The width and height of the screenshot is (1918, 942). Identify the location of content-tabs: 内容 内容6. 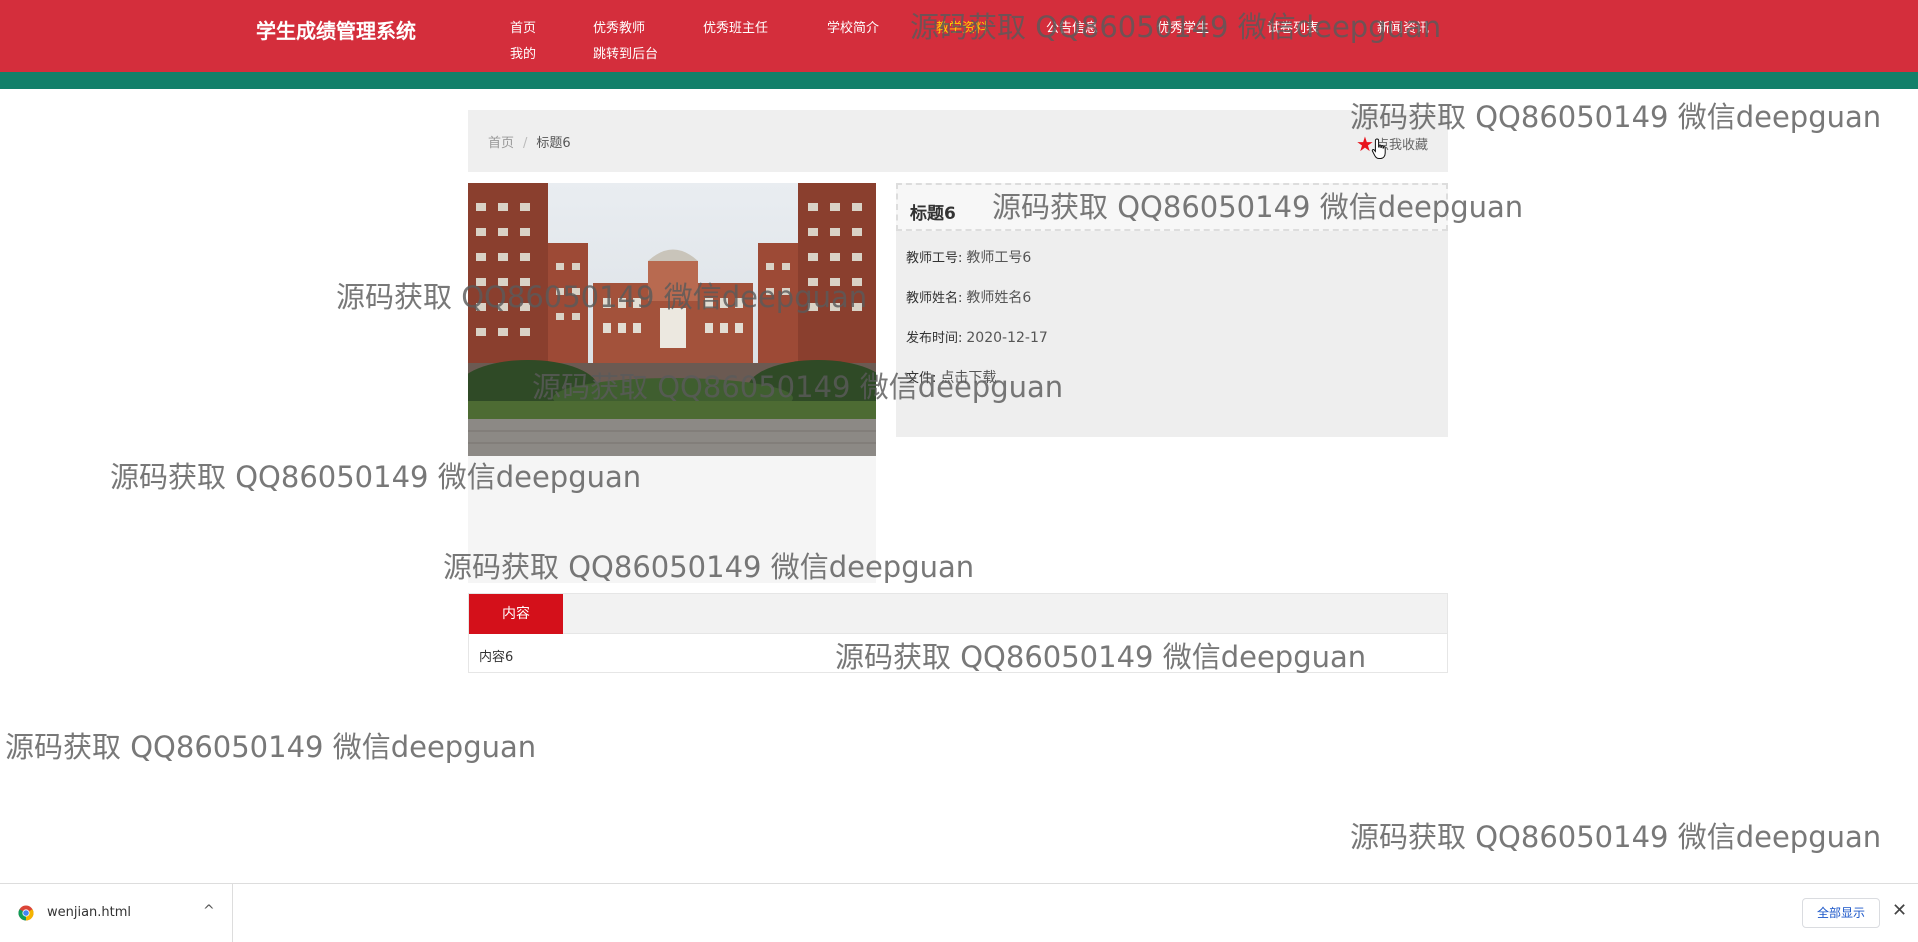
(958, 633).